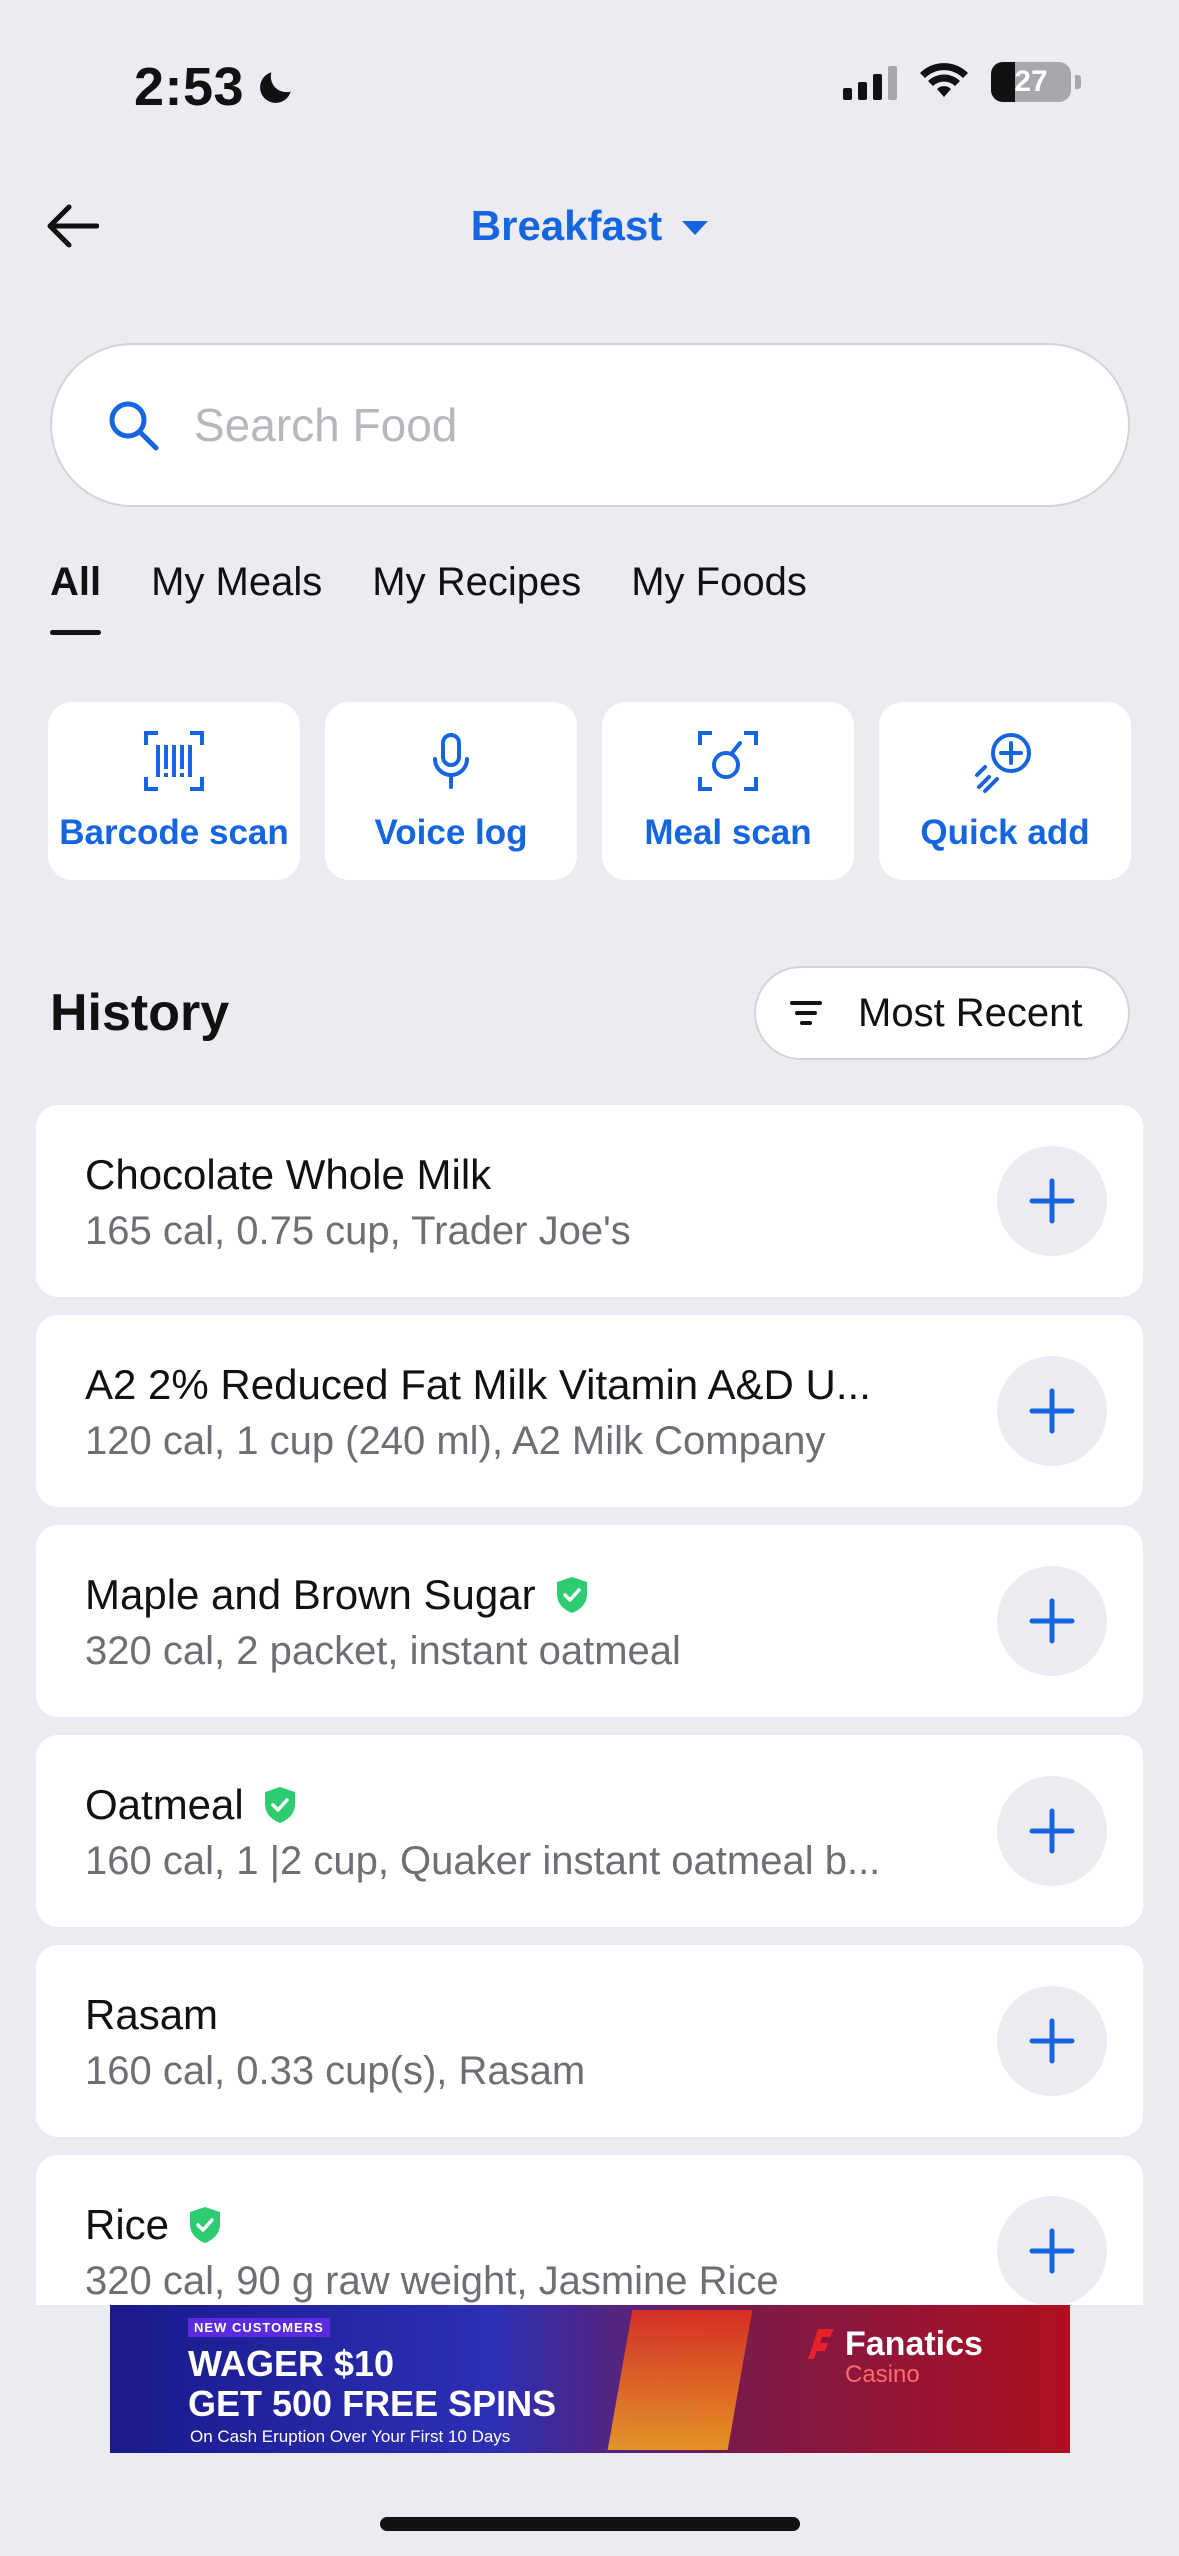 This screenshot has height=2556, width=1179. Describe the element at coordinates (154, 2225) in the screenshot. I see `food-name: Rice` at that location.